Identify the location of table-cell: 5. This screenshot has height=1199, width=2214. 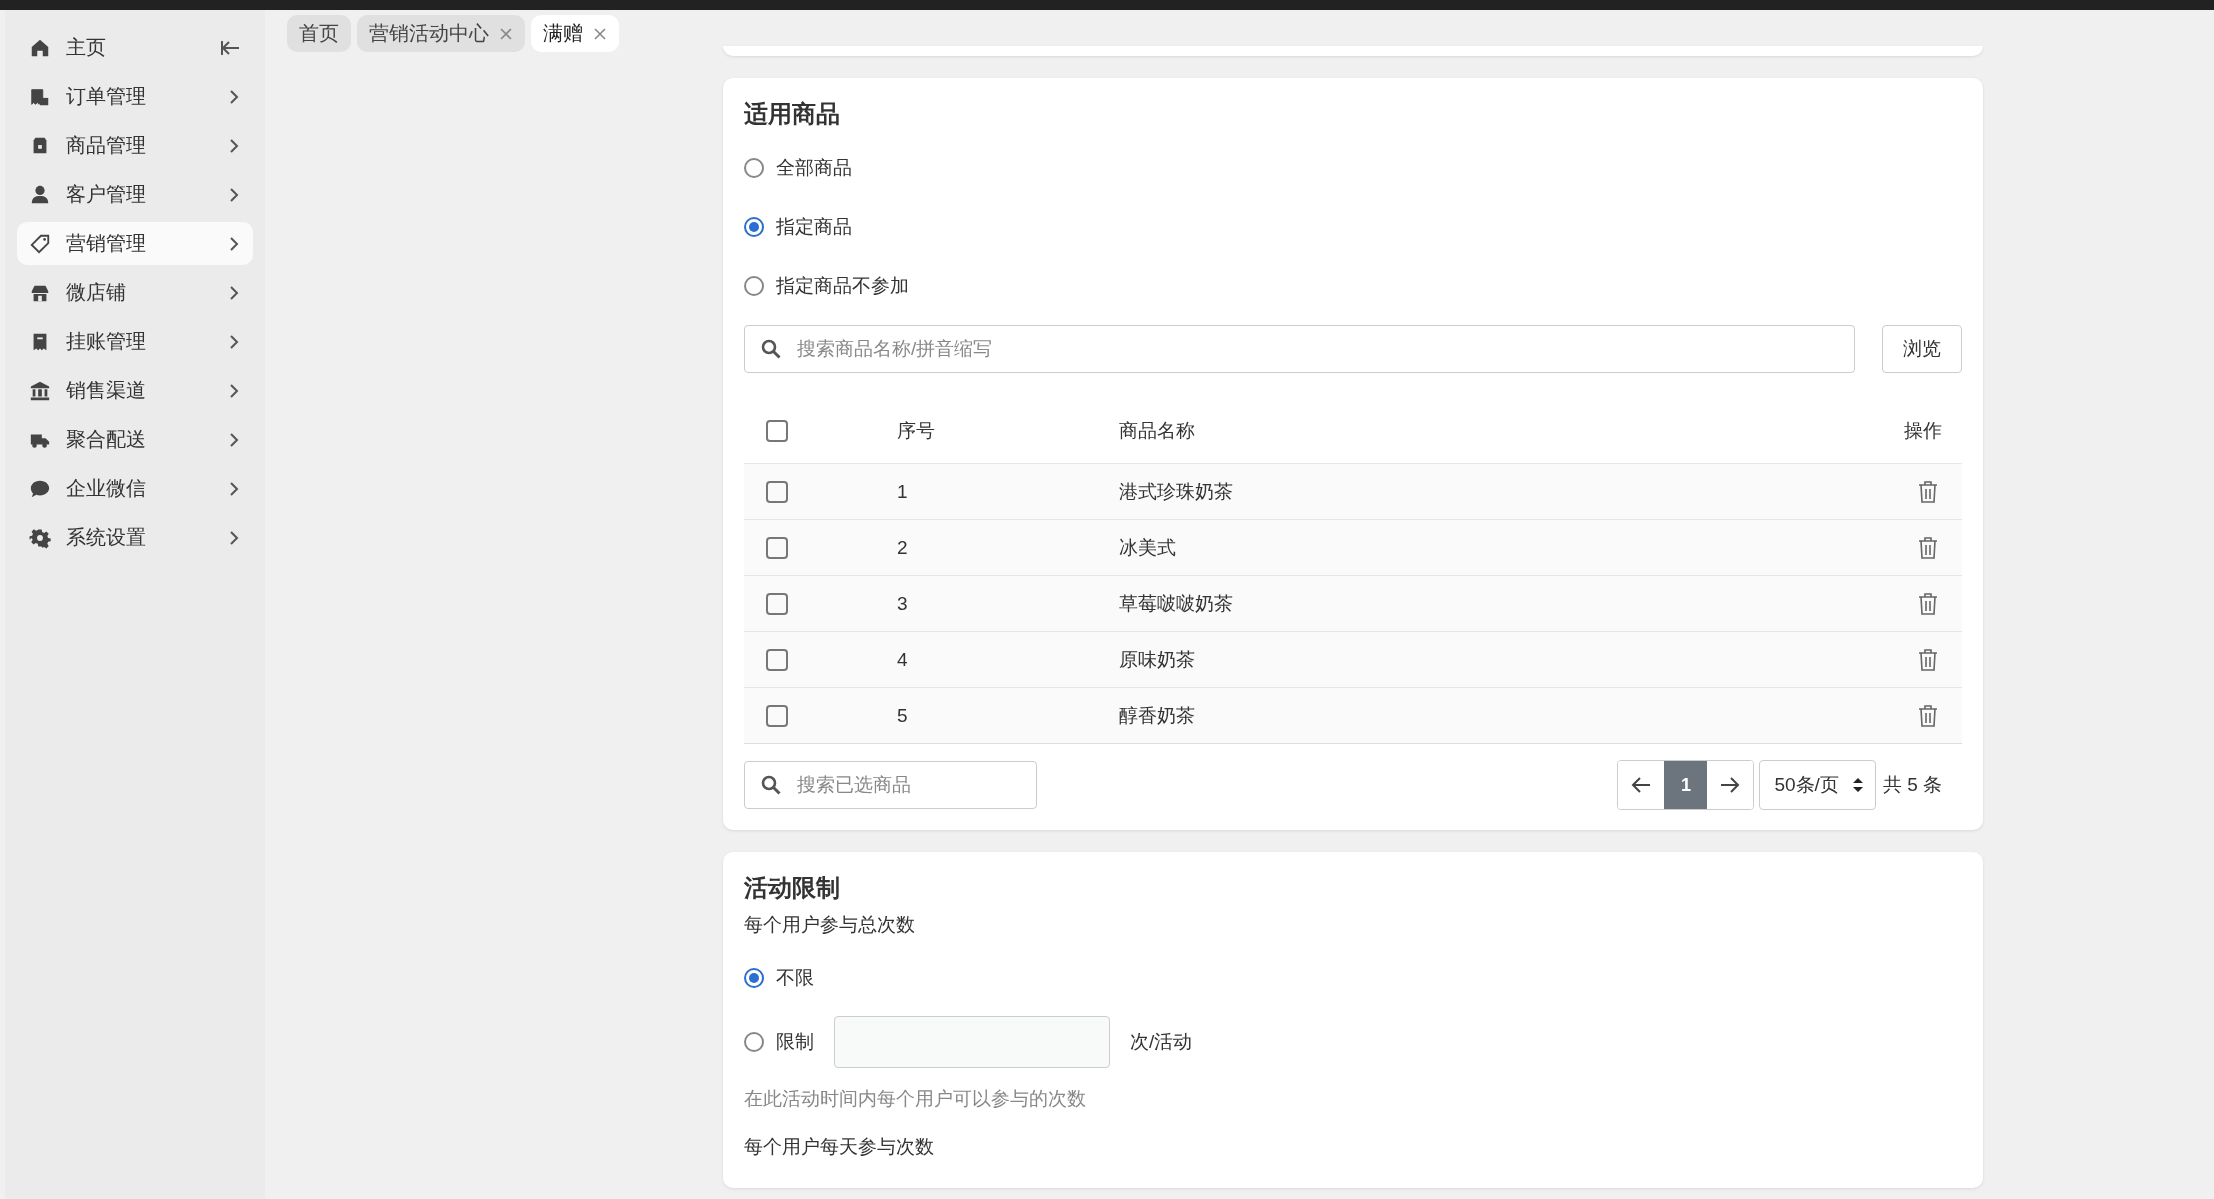
(902, 715).